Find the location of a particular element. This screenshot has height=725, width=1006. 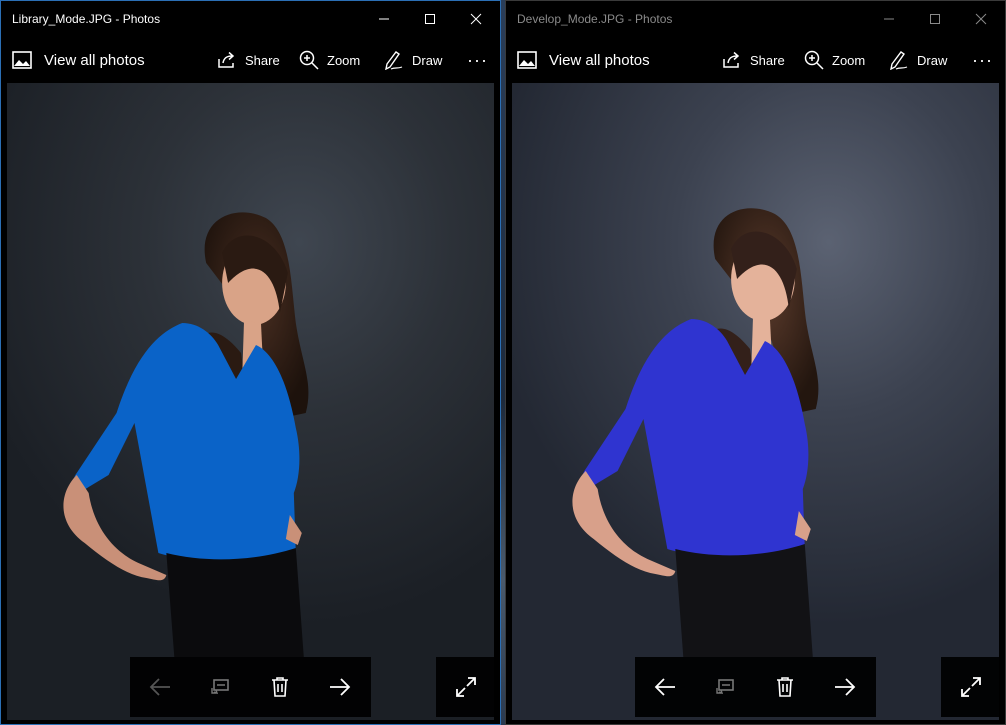

window-title: Library_Mode.JPG - Photos is located at coordinates (86, 19).